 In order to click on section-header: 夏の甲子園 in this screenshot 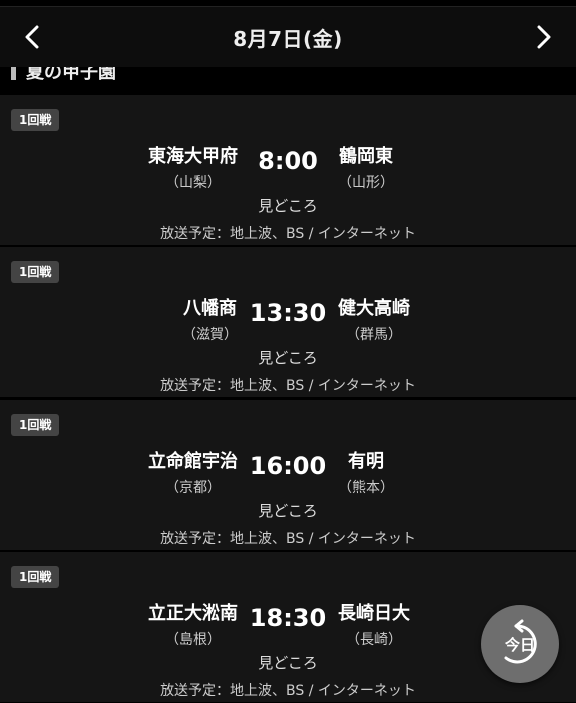, I will do `click(288, 80)`.